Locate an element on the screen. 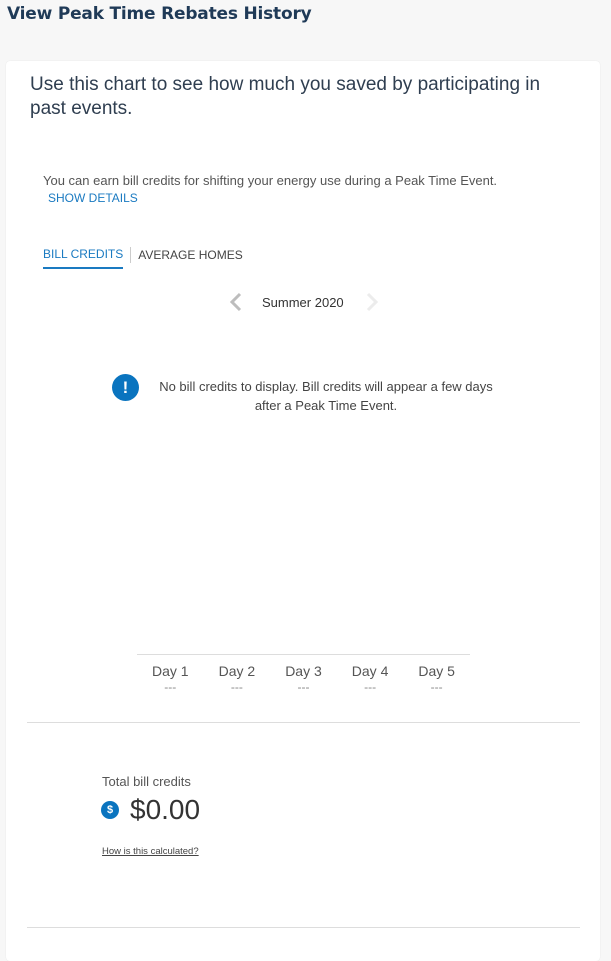  tab-average-homes: AVERAGE HOMES is located at coordinates (190, 258).